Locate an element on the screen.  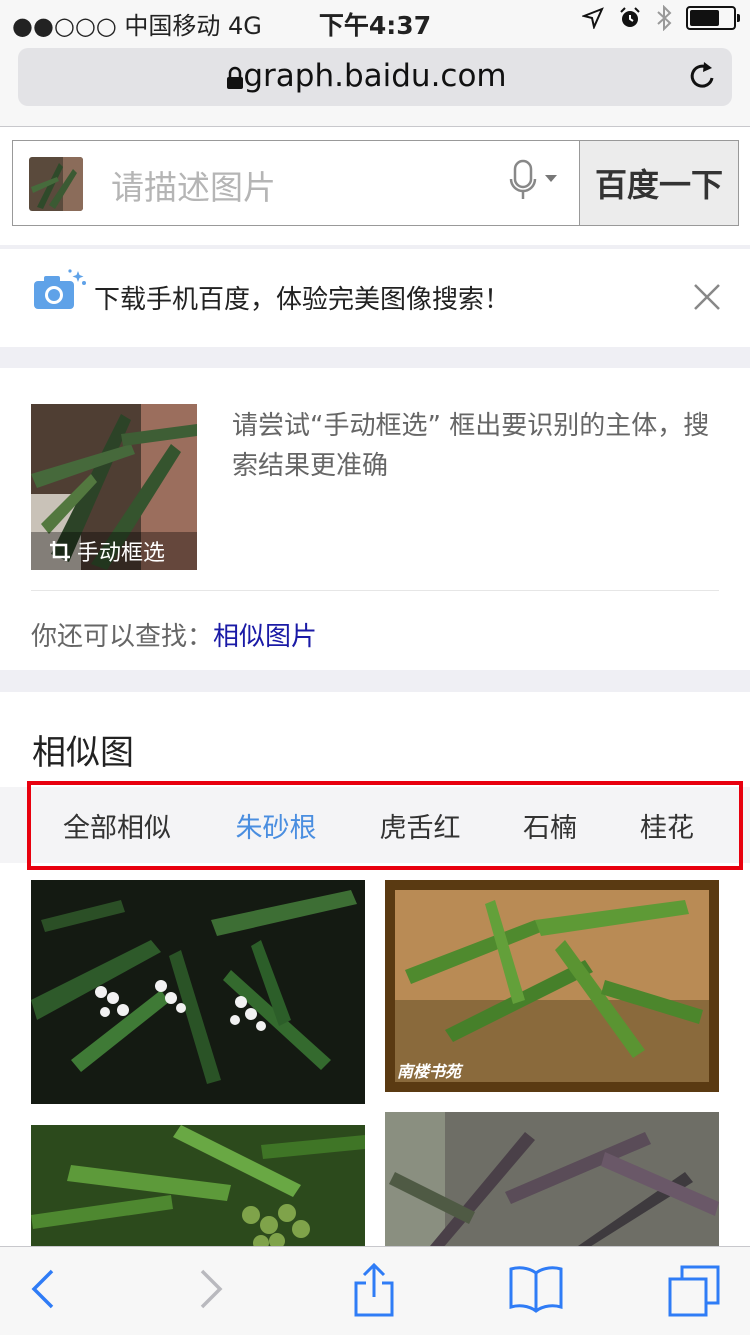
purple-leaf-photo is located at coordinates (552, 1183).